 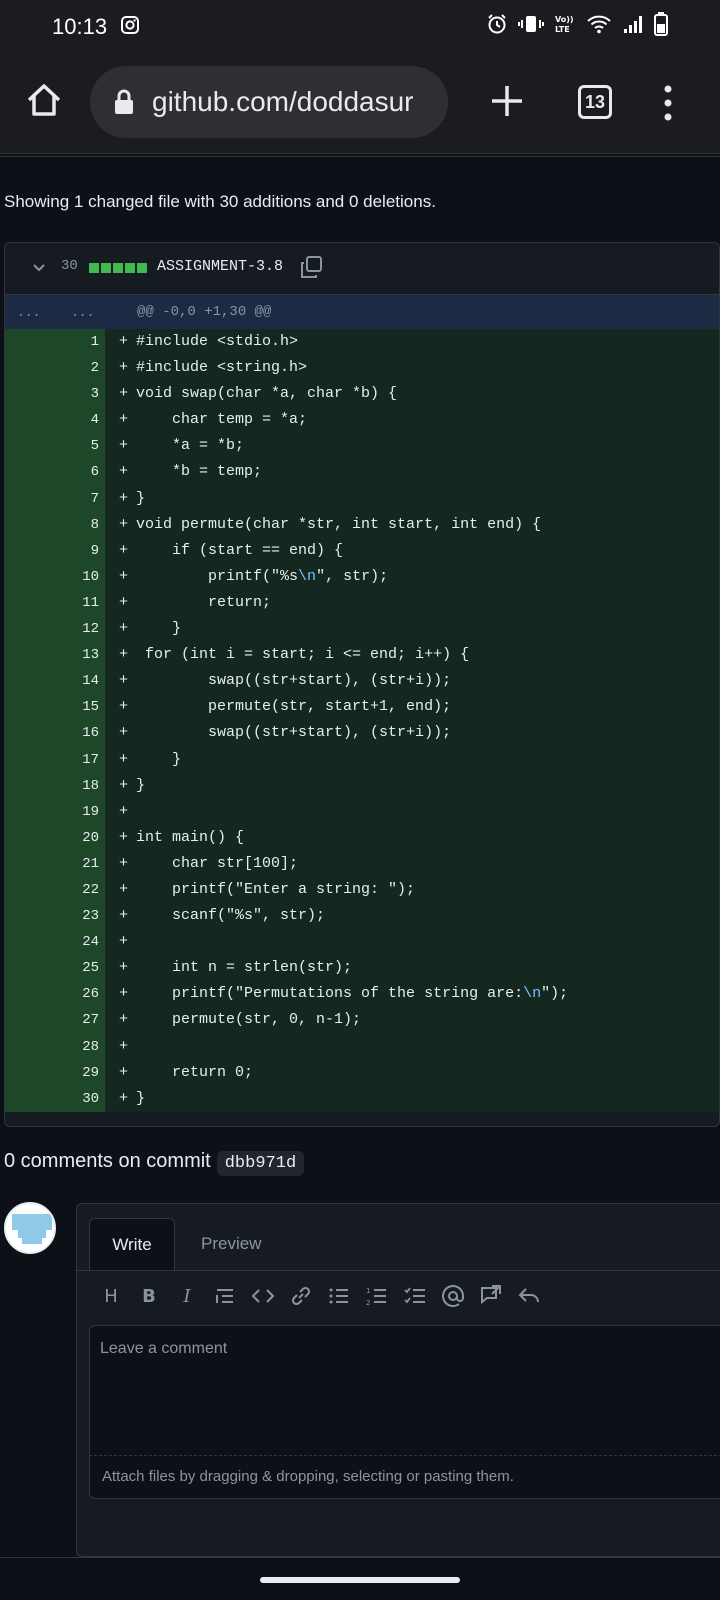 What do you see at coordinates (260, 1163) in the screenshot?
I see `commit-sha: dbb971d` at bounding box center [260, 1163].